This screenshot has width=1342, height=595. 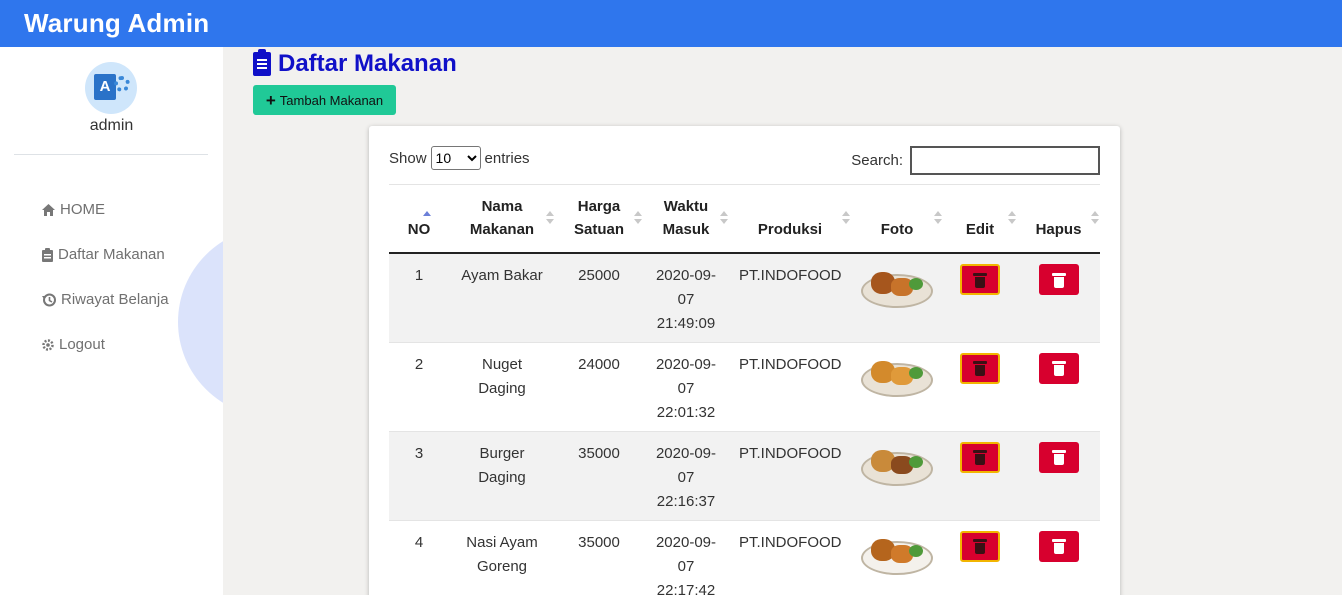 I want to click on home-icon, so click(x=48, y=209).